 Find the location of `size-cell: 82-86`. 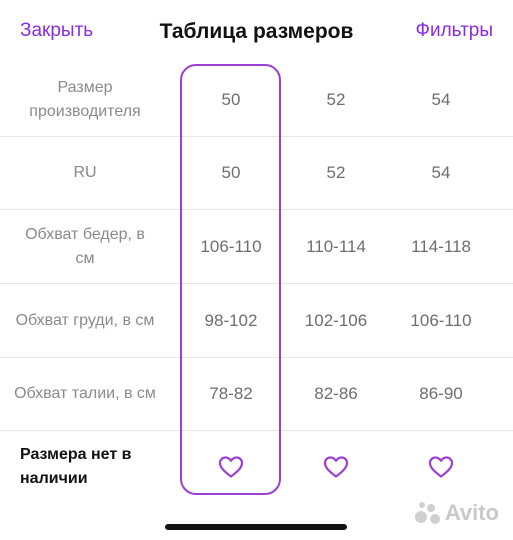

size-cell: 82-86 is located at coordinates (336, 394).